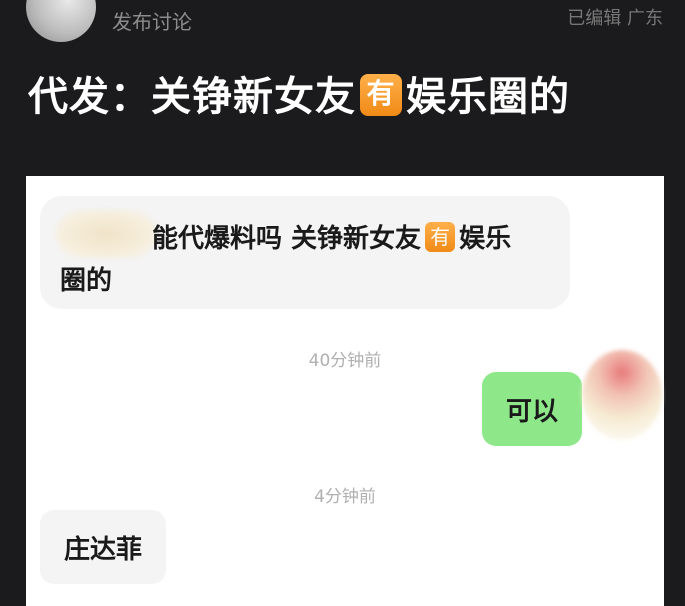  What do you see at coordinates (152, 22) in the screenshot?
I see `post-meta-label: 发布讨论` at bounding box center [152, 22].